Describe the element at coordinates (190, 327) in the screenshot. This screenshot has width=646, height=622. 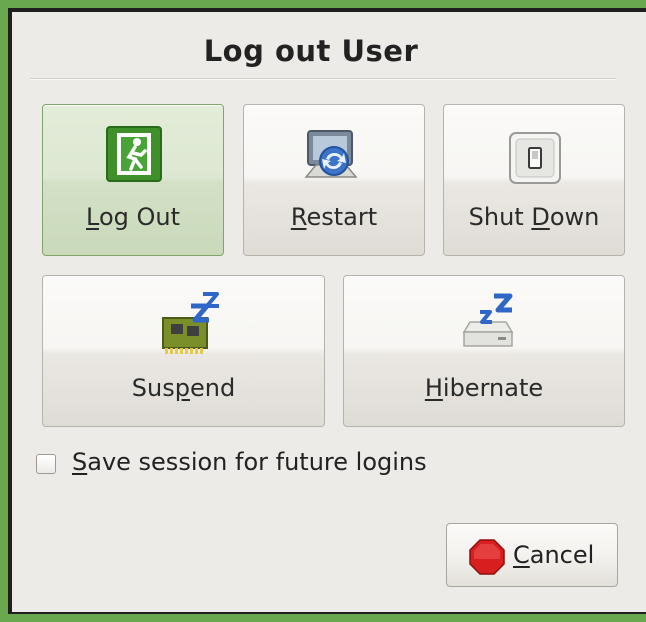
I see `suspend-chip-icon` at that location.